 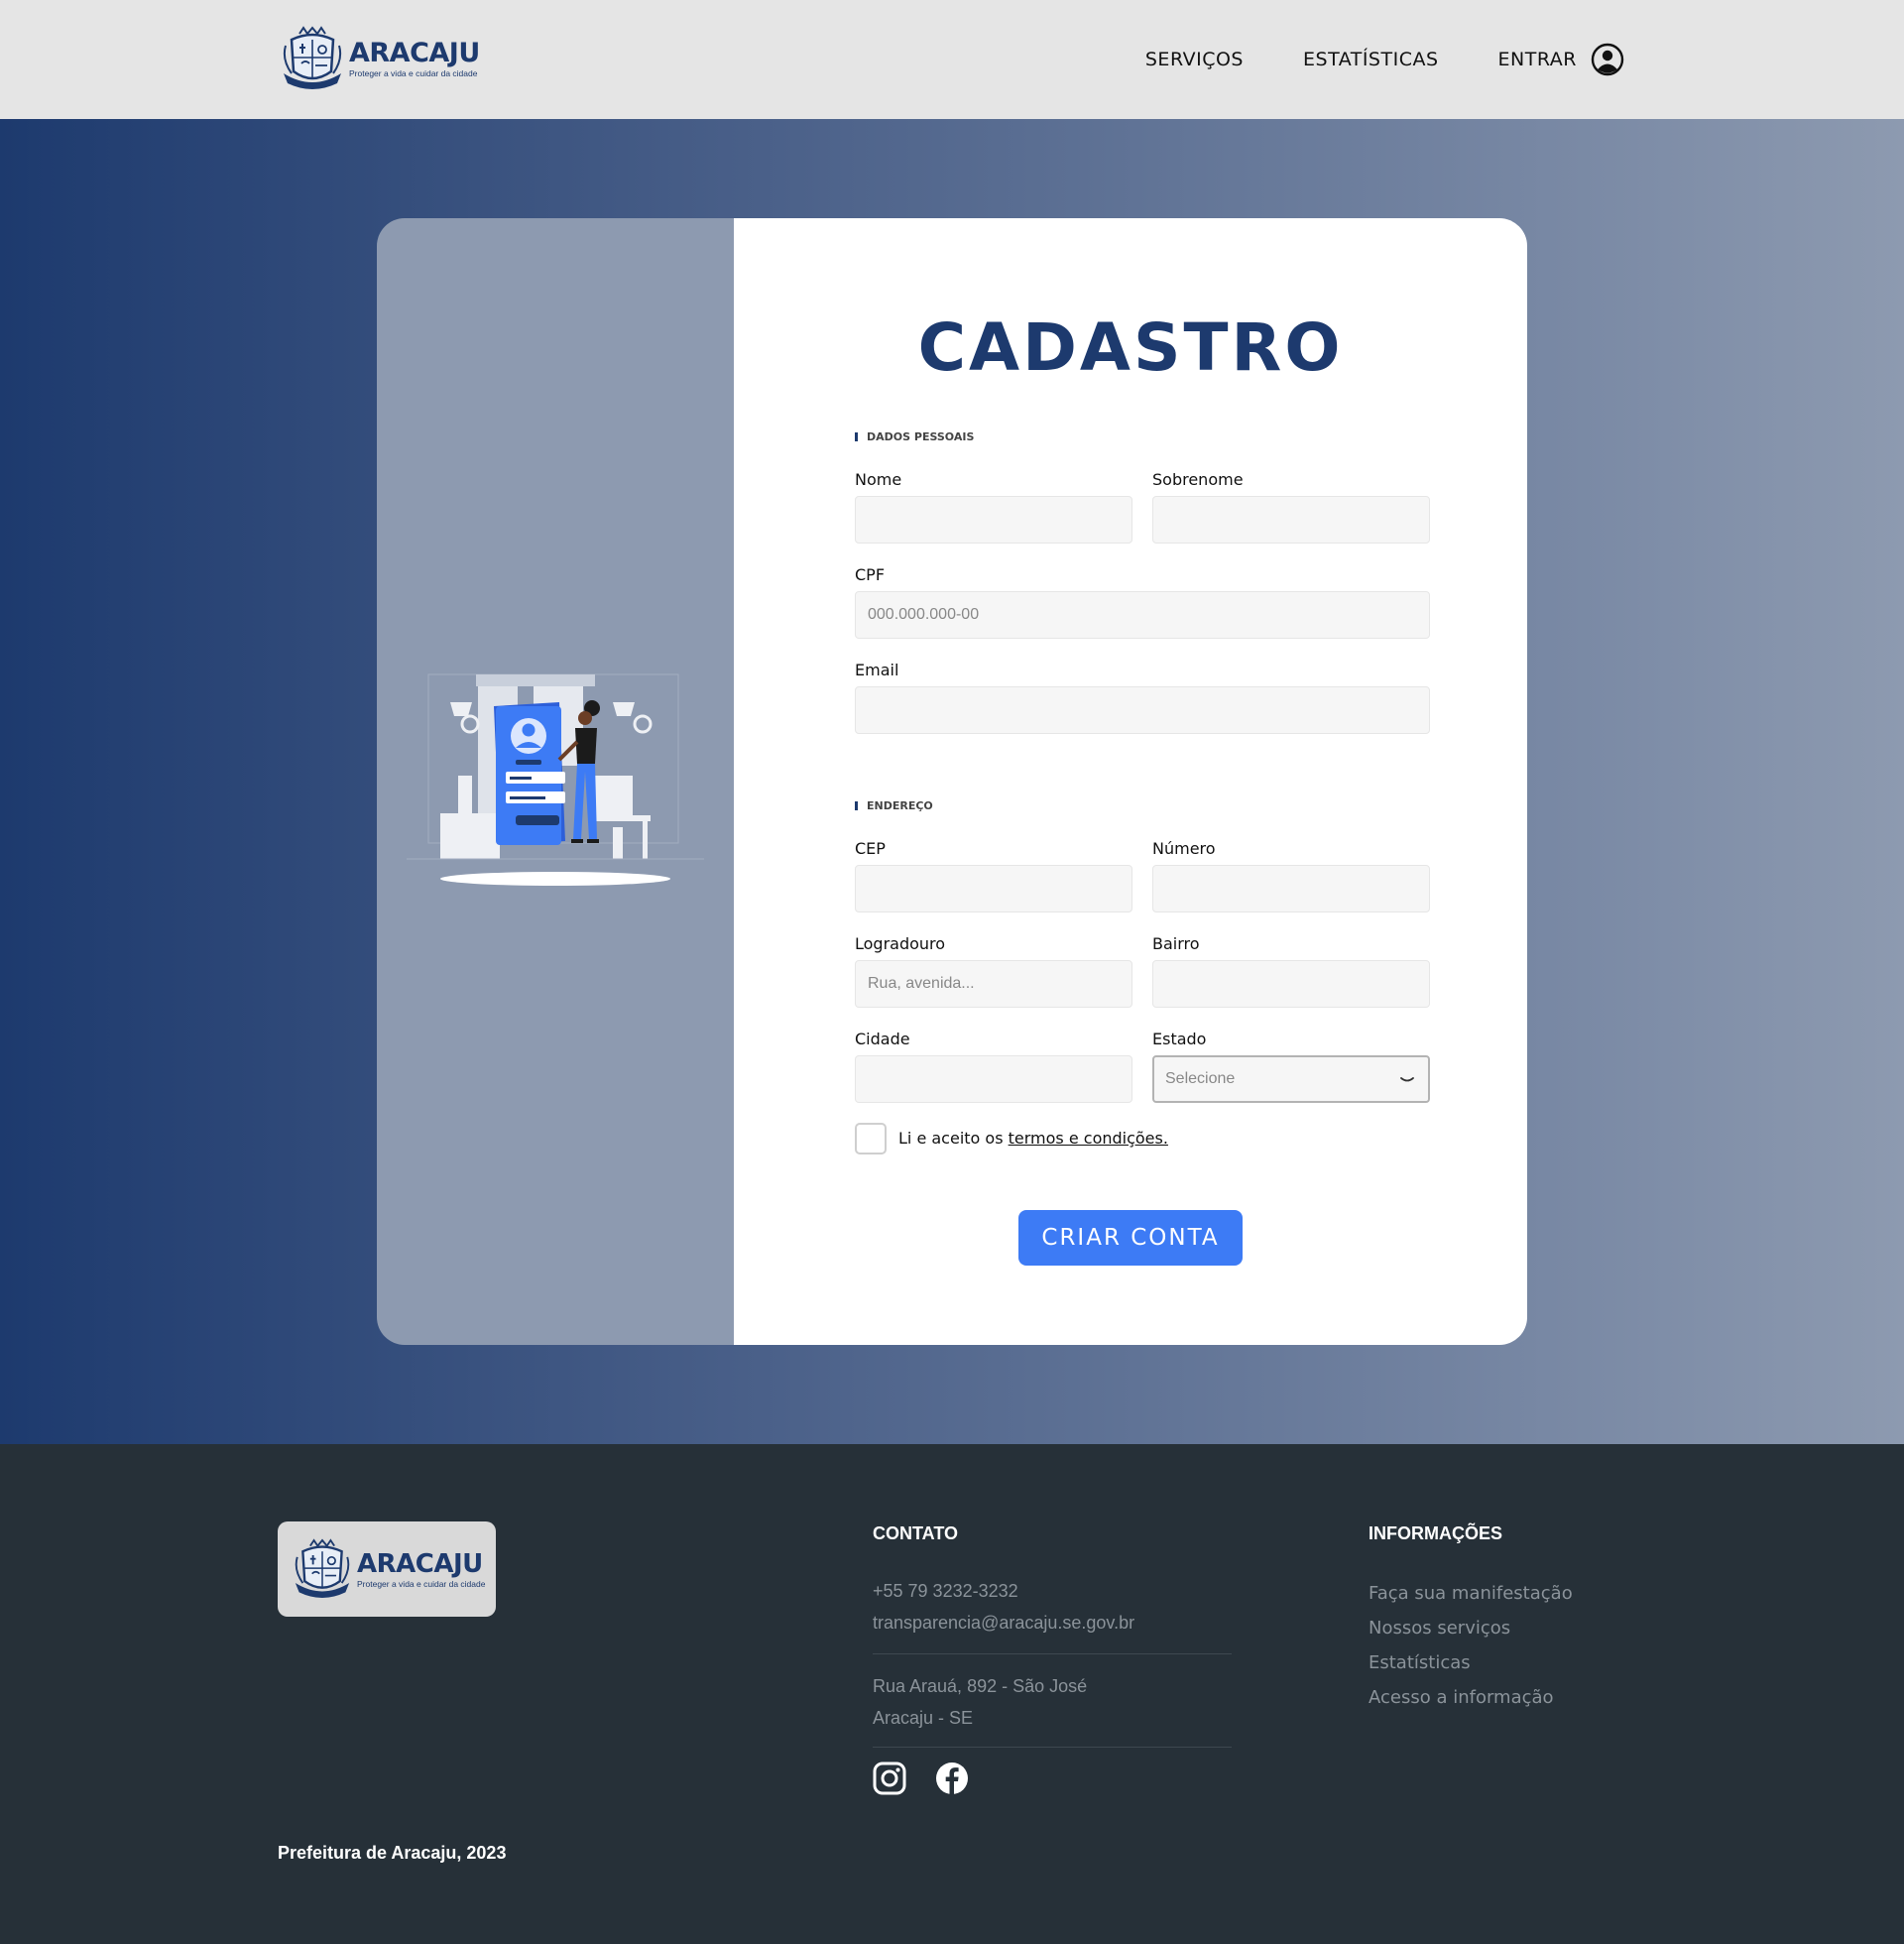 I want to click on cep-input, so click(x=993, y=888).